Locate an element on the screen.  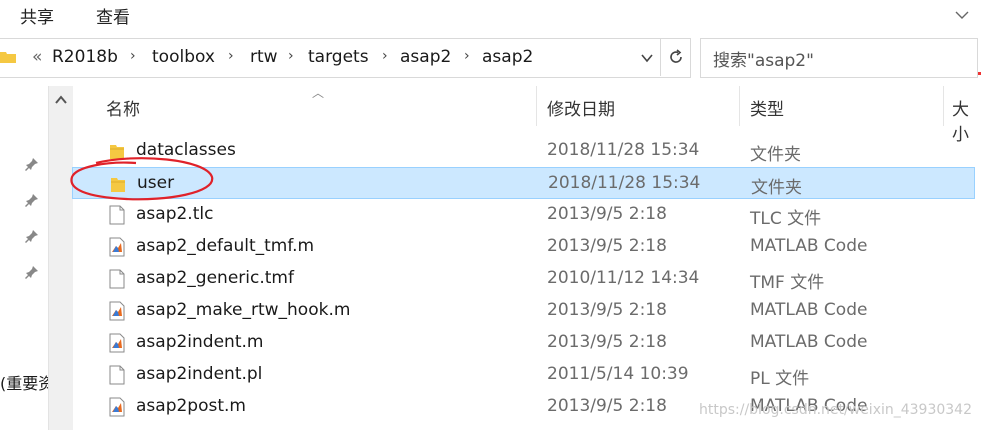
file-name: asap2_generic.tmf is located at coordinates (215, 278).